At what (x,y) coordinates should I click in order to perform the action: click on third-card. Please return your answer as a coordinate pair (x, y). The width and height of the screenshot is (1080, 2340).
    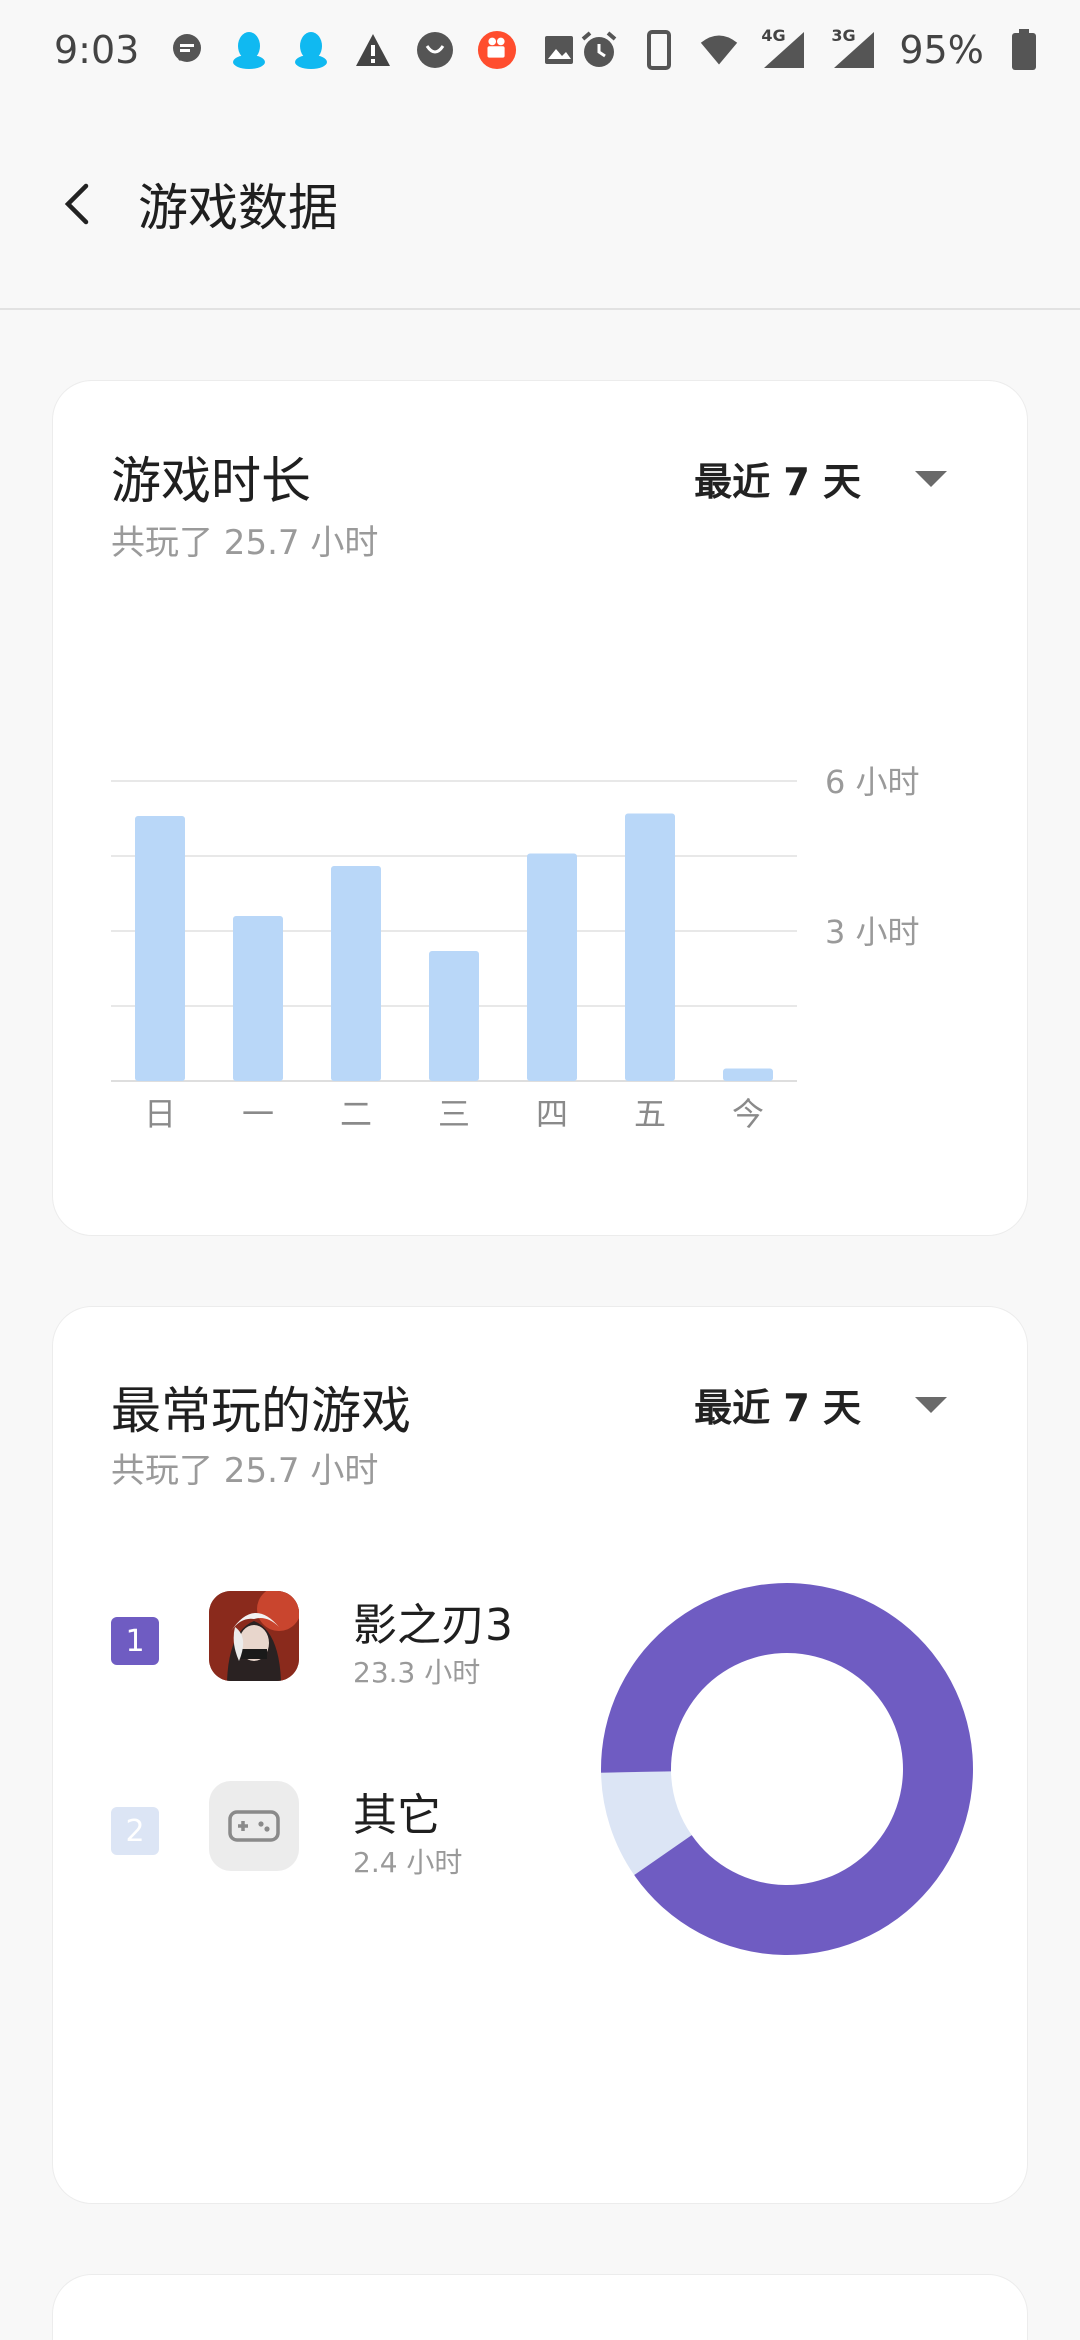
    Looking at the image, I should click on (540, 2307).